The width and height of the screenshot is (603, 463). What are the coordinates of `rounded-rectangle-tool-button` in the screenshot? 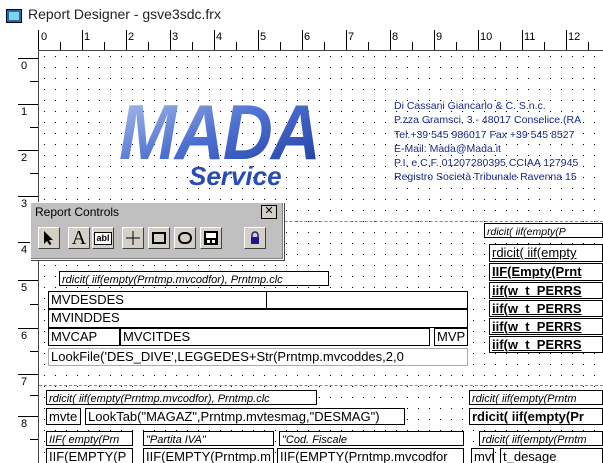 It's located at (185, 238).